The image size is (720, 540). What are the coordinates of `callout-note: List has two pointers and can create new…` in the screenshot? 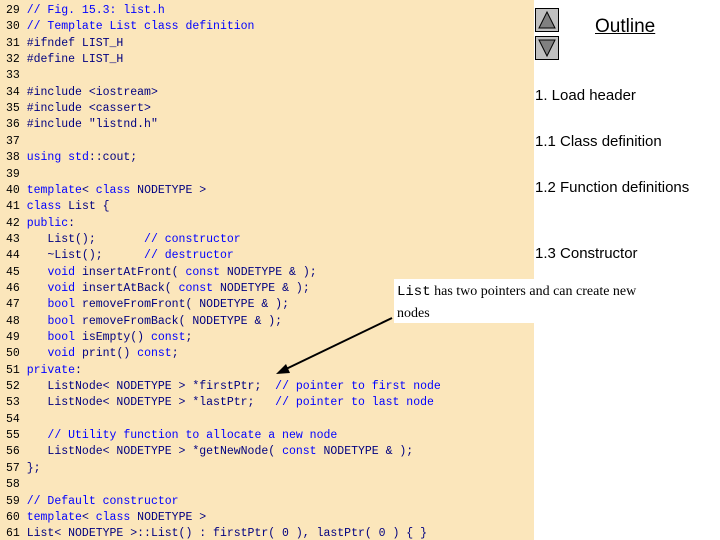 It's located at (524, 301).